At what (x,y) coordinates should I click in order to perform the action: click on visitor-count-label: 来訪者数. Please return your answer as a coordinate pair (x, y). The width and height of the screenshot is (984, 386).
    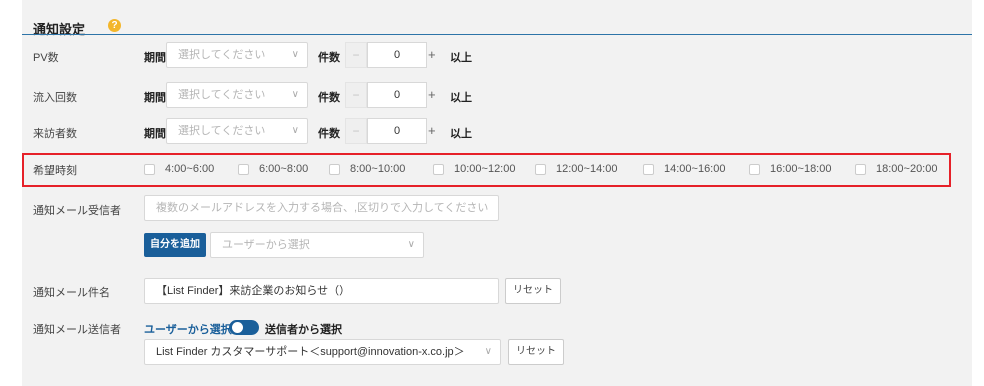
    Looking at the image, I should click on (55, 134).